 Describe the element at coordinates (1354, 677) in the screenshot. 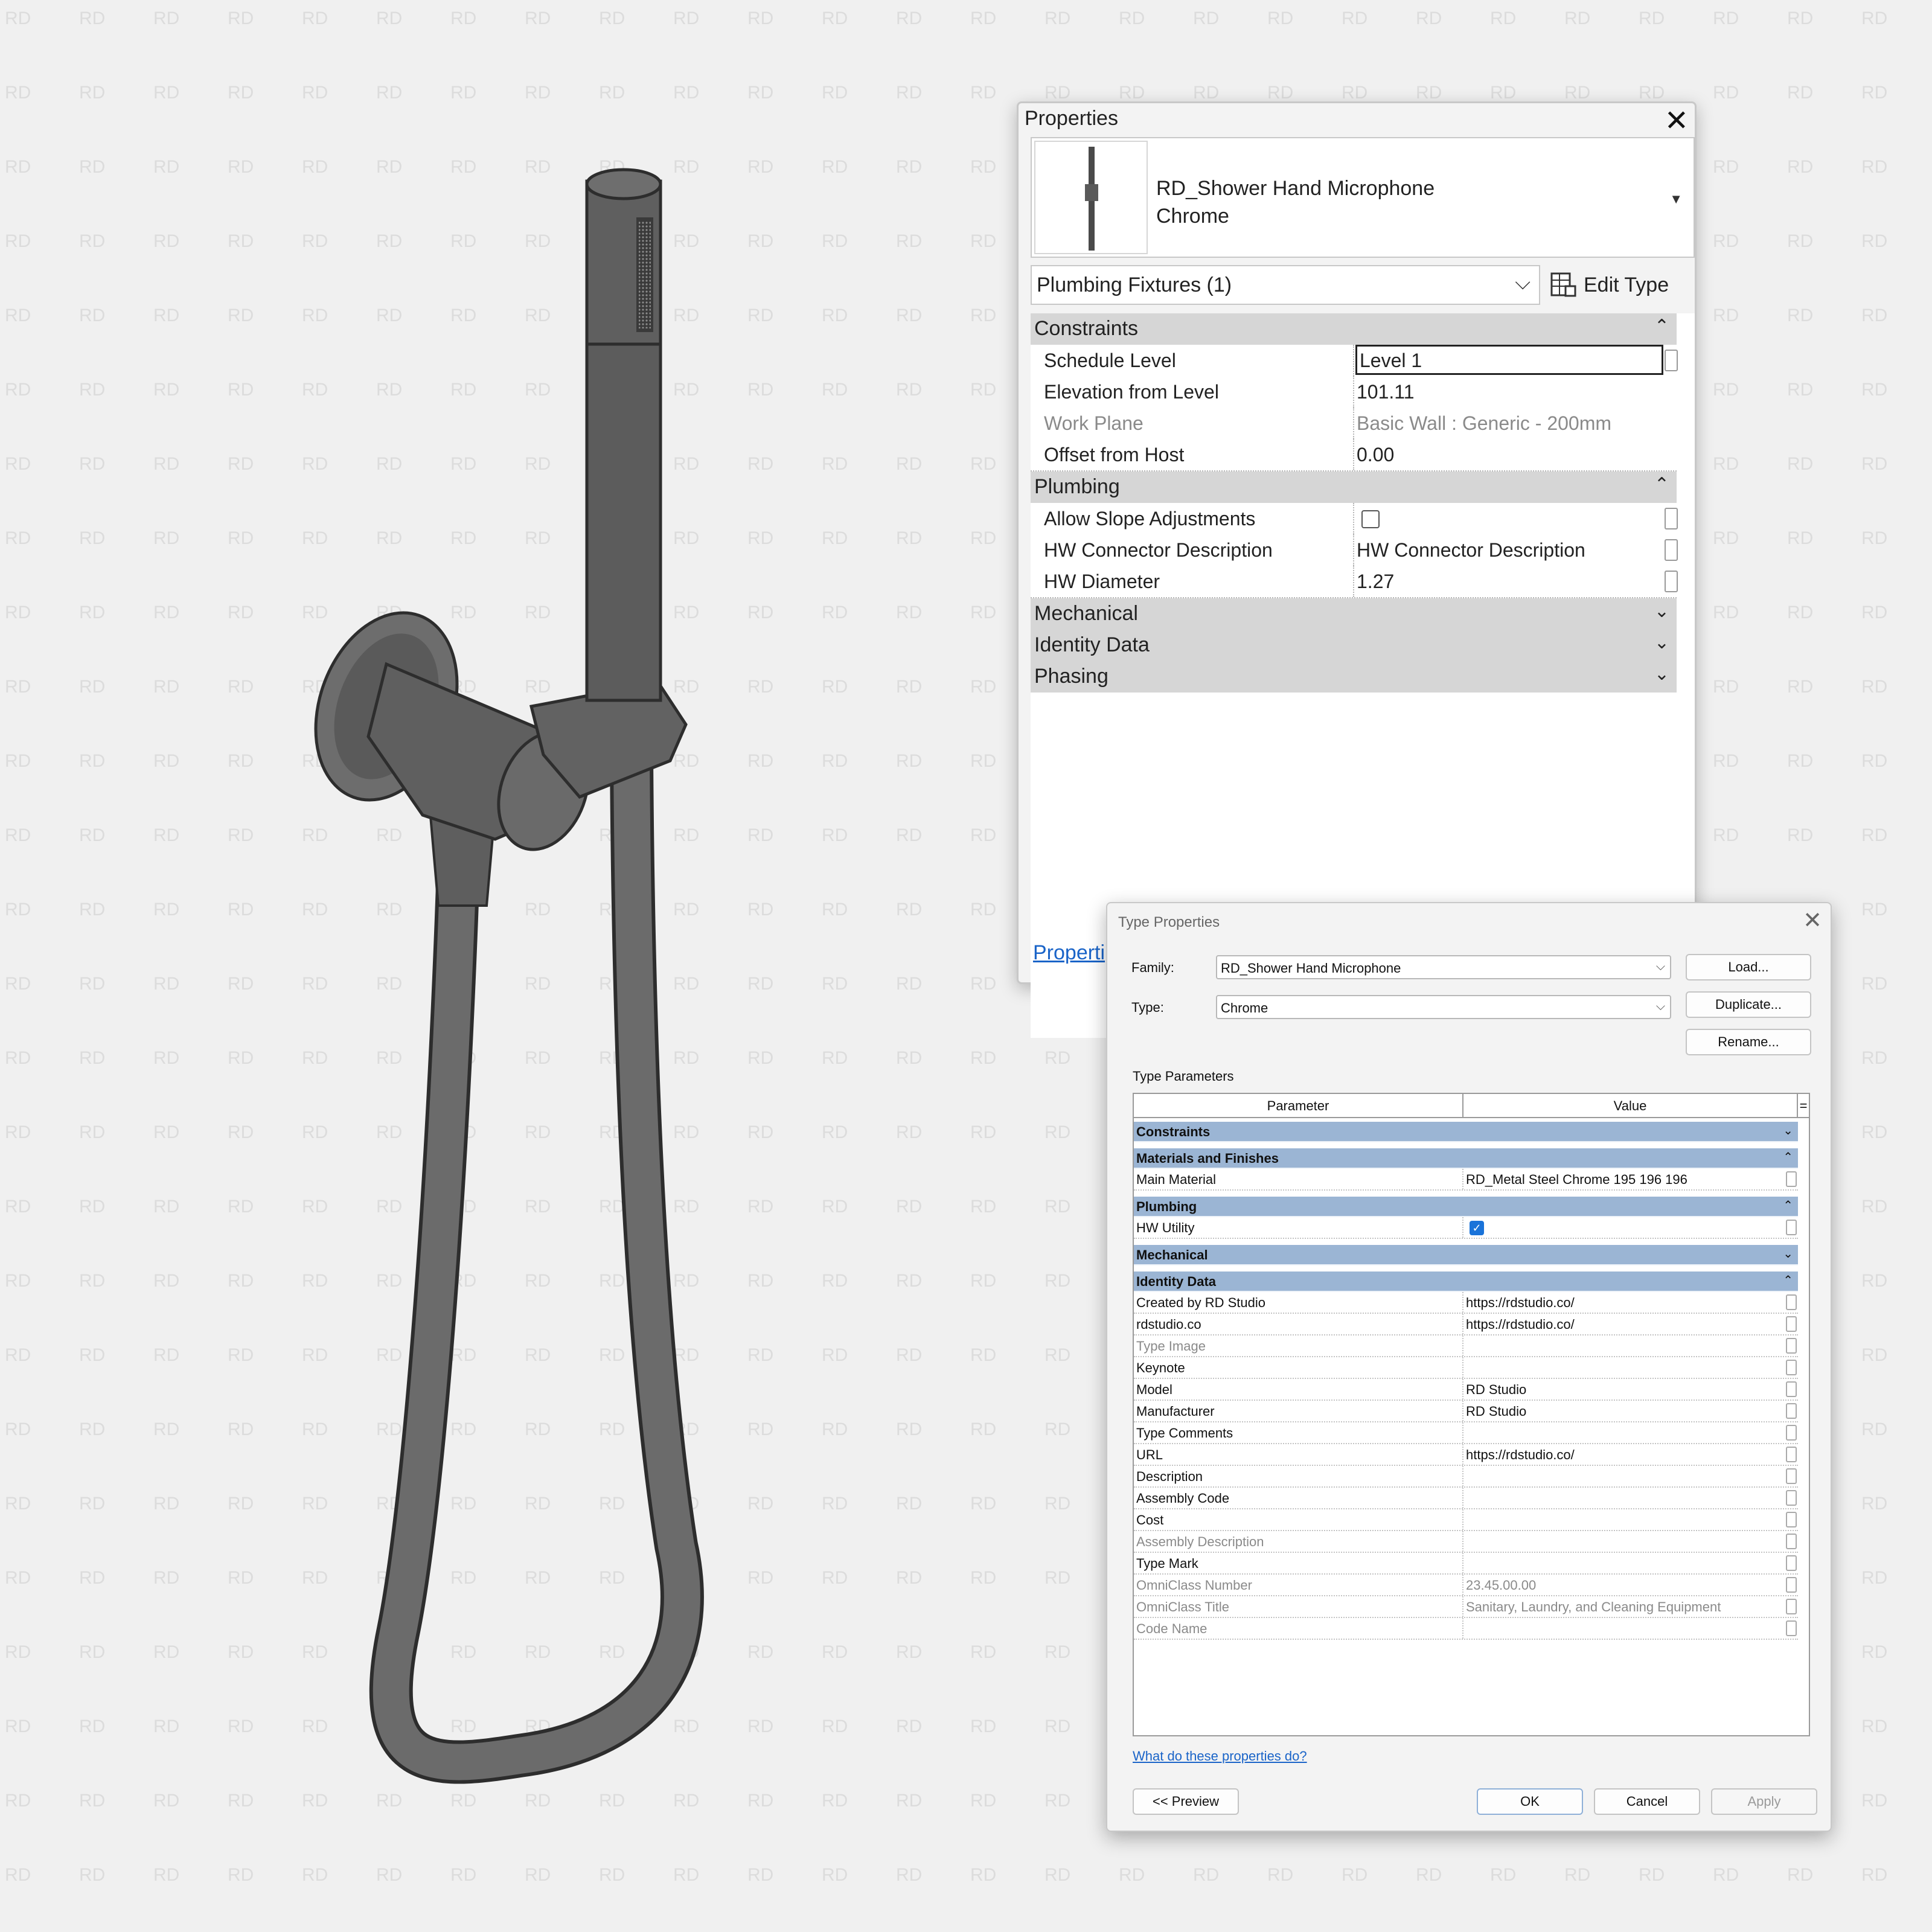

I see `section-phasing: Phasing ⌄` at that location.